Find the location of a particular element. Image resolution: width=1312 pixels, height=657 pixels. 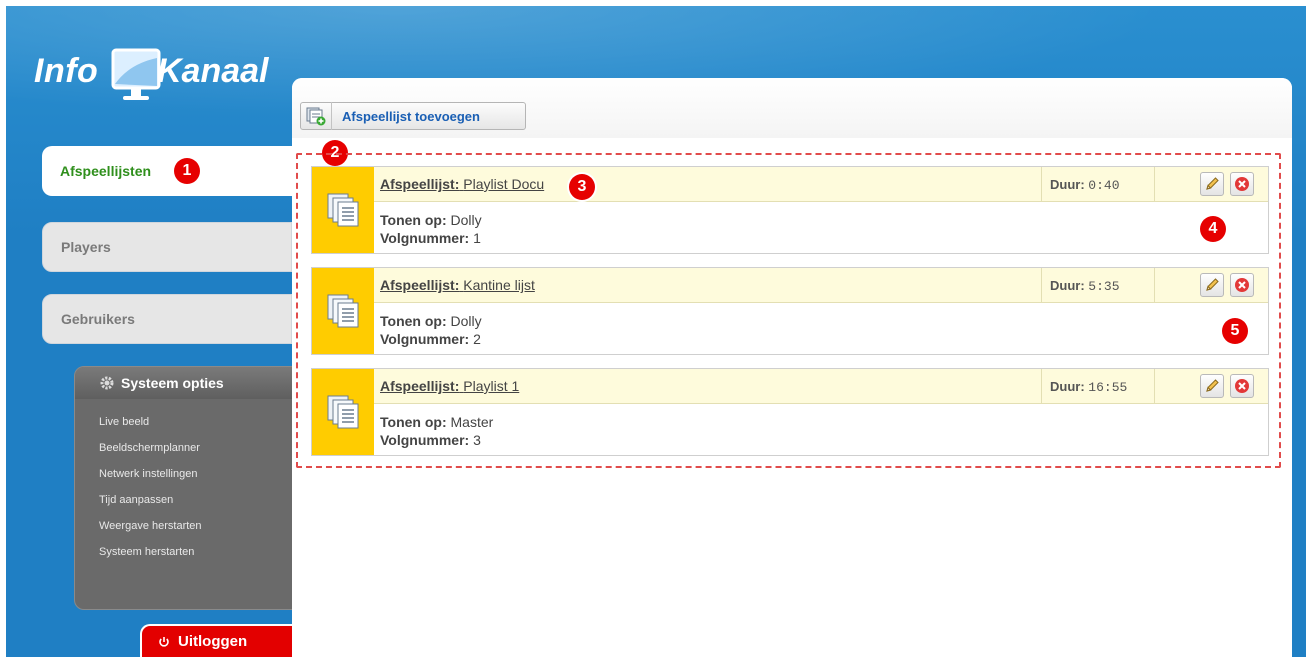

nav-tab-label: Players is located at coordinates (86, 247).